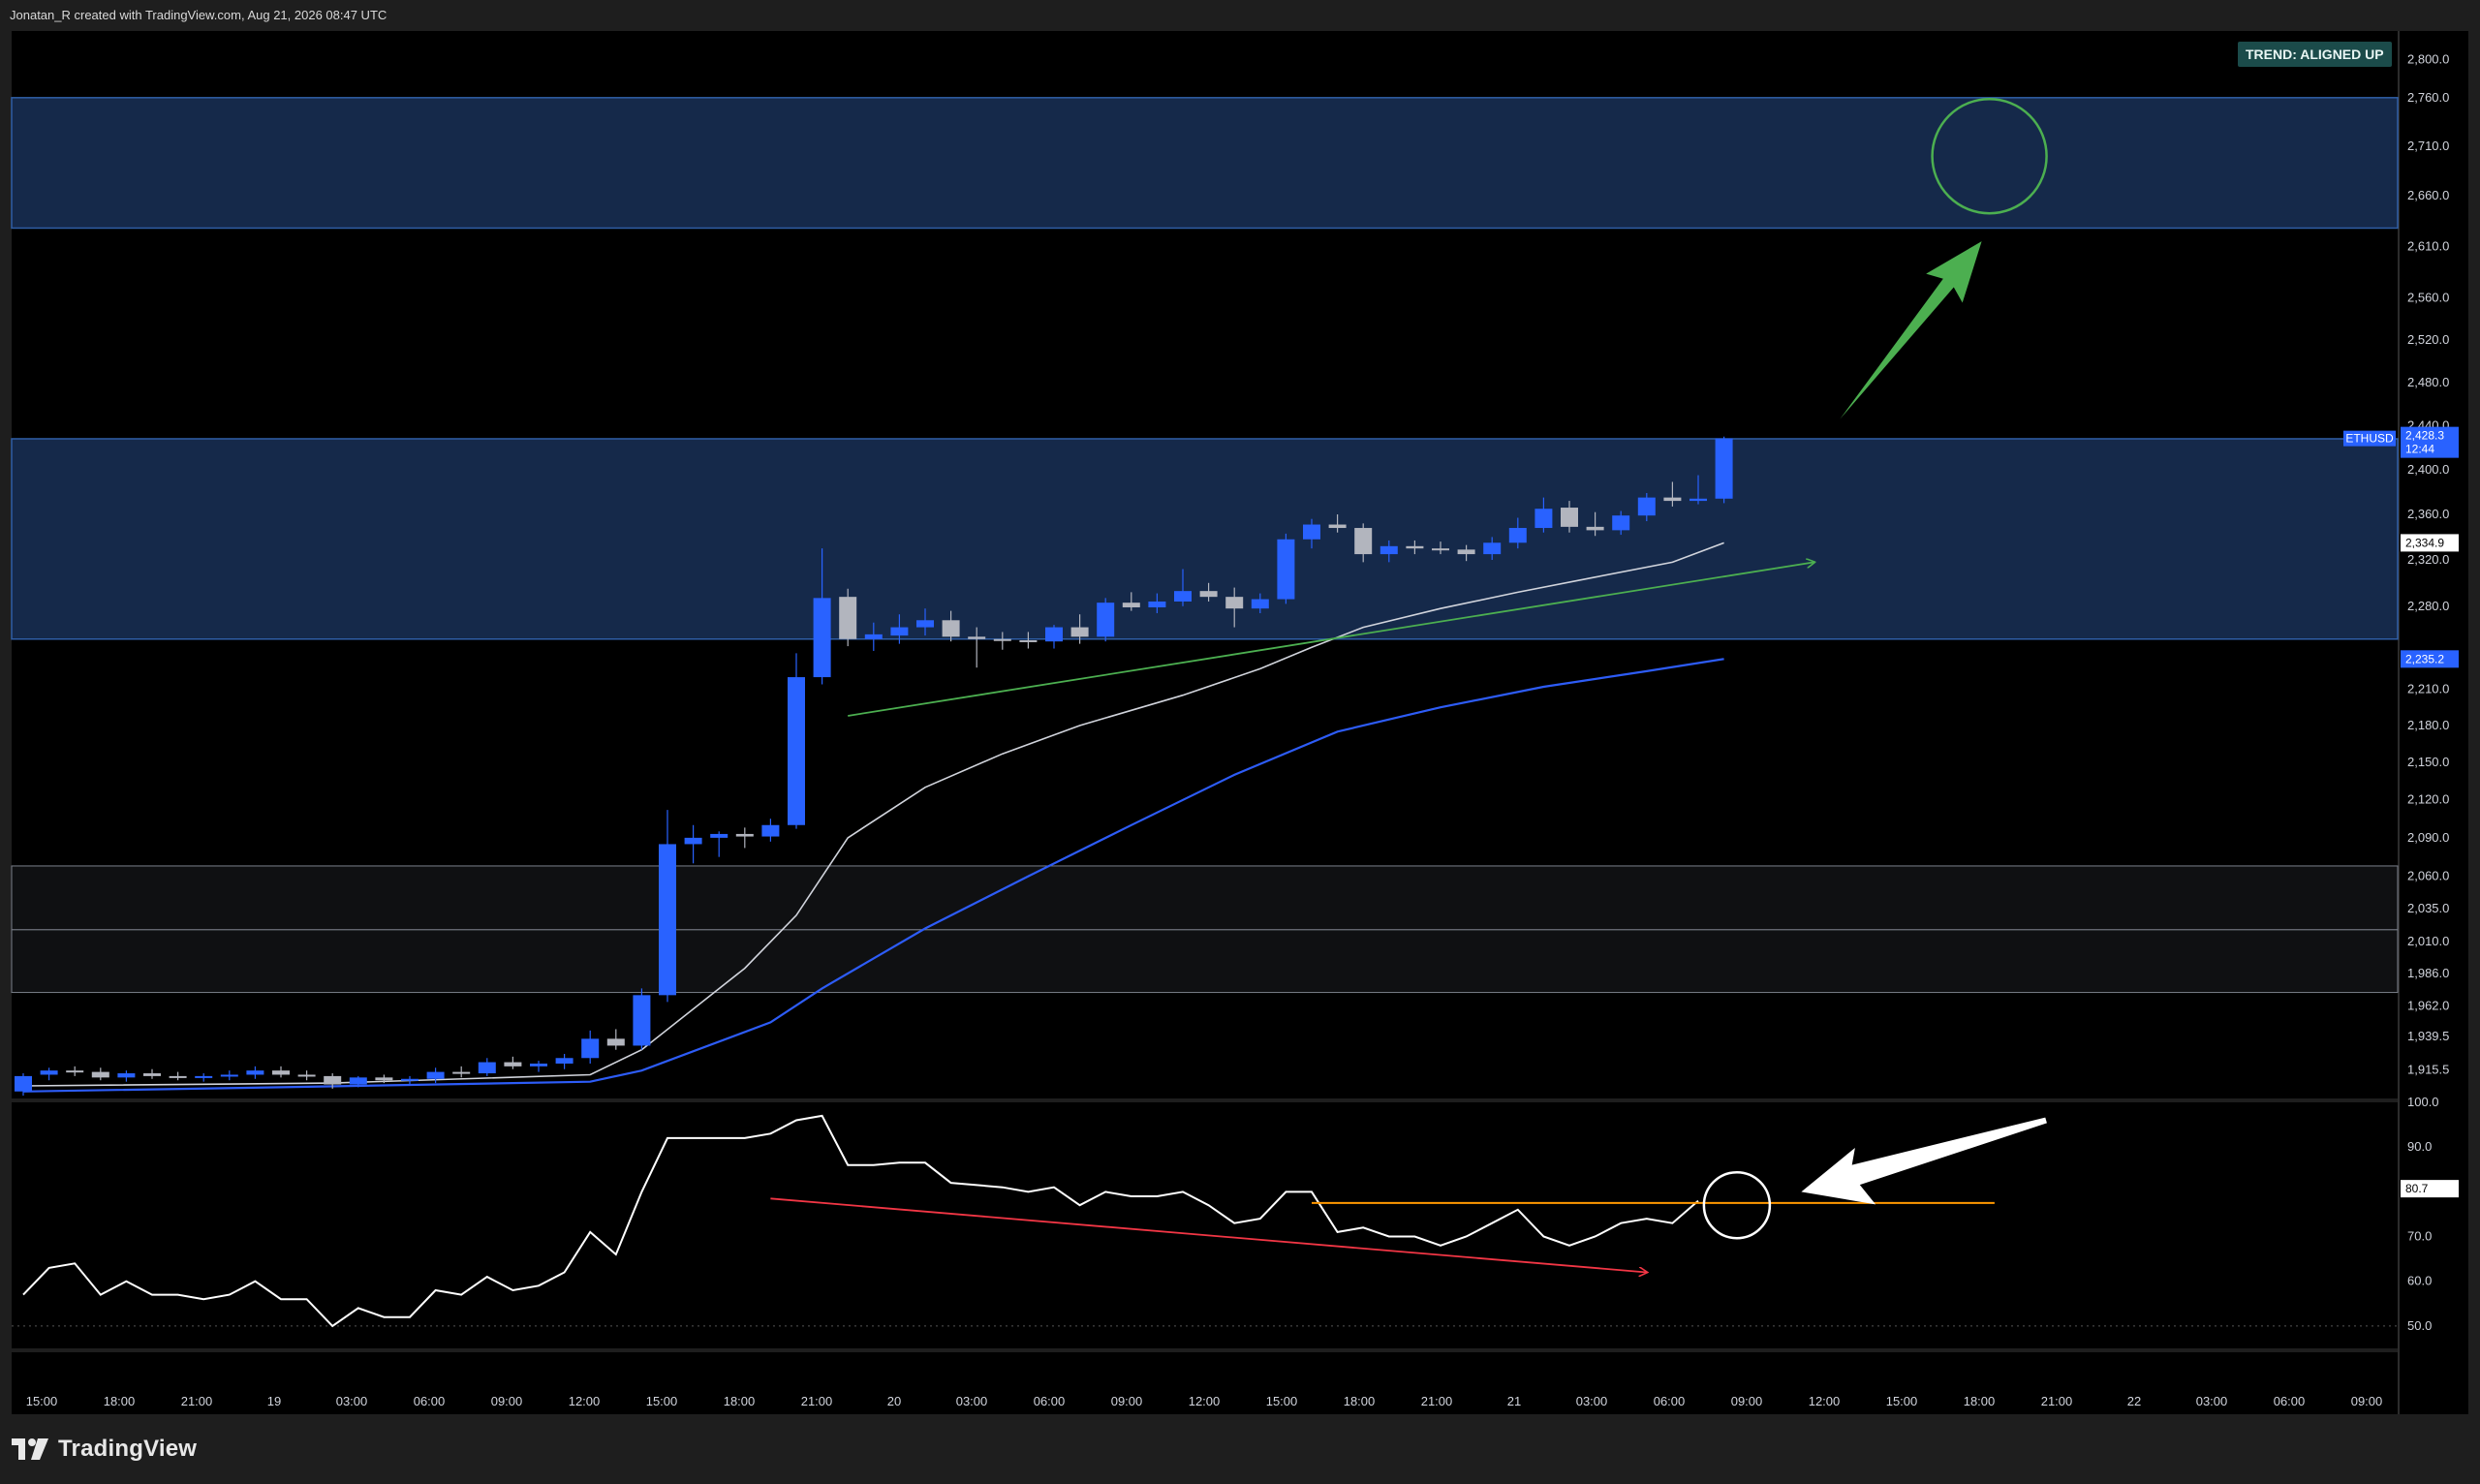 Image resolution: width=2480 pixels, height=1484 pixels. I want to click on price-tick-label: 2,520.0, so click(2428, 339).